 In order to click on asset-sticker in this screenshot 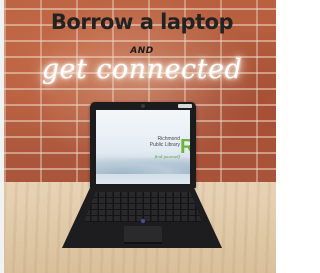, I will do `click(185, 106)`.